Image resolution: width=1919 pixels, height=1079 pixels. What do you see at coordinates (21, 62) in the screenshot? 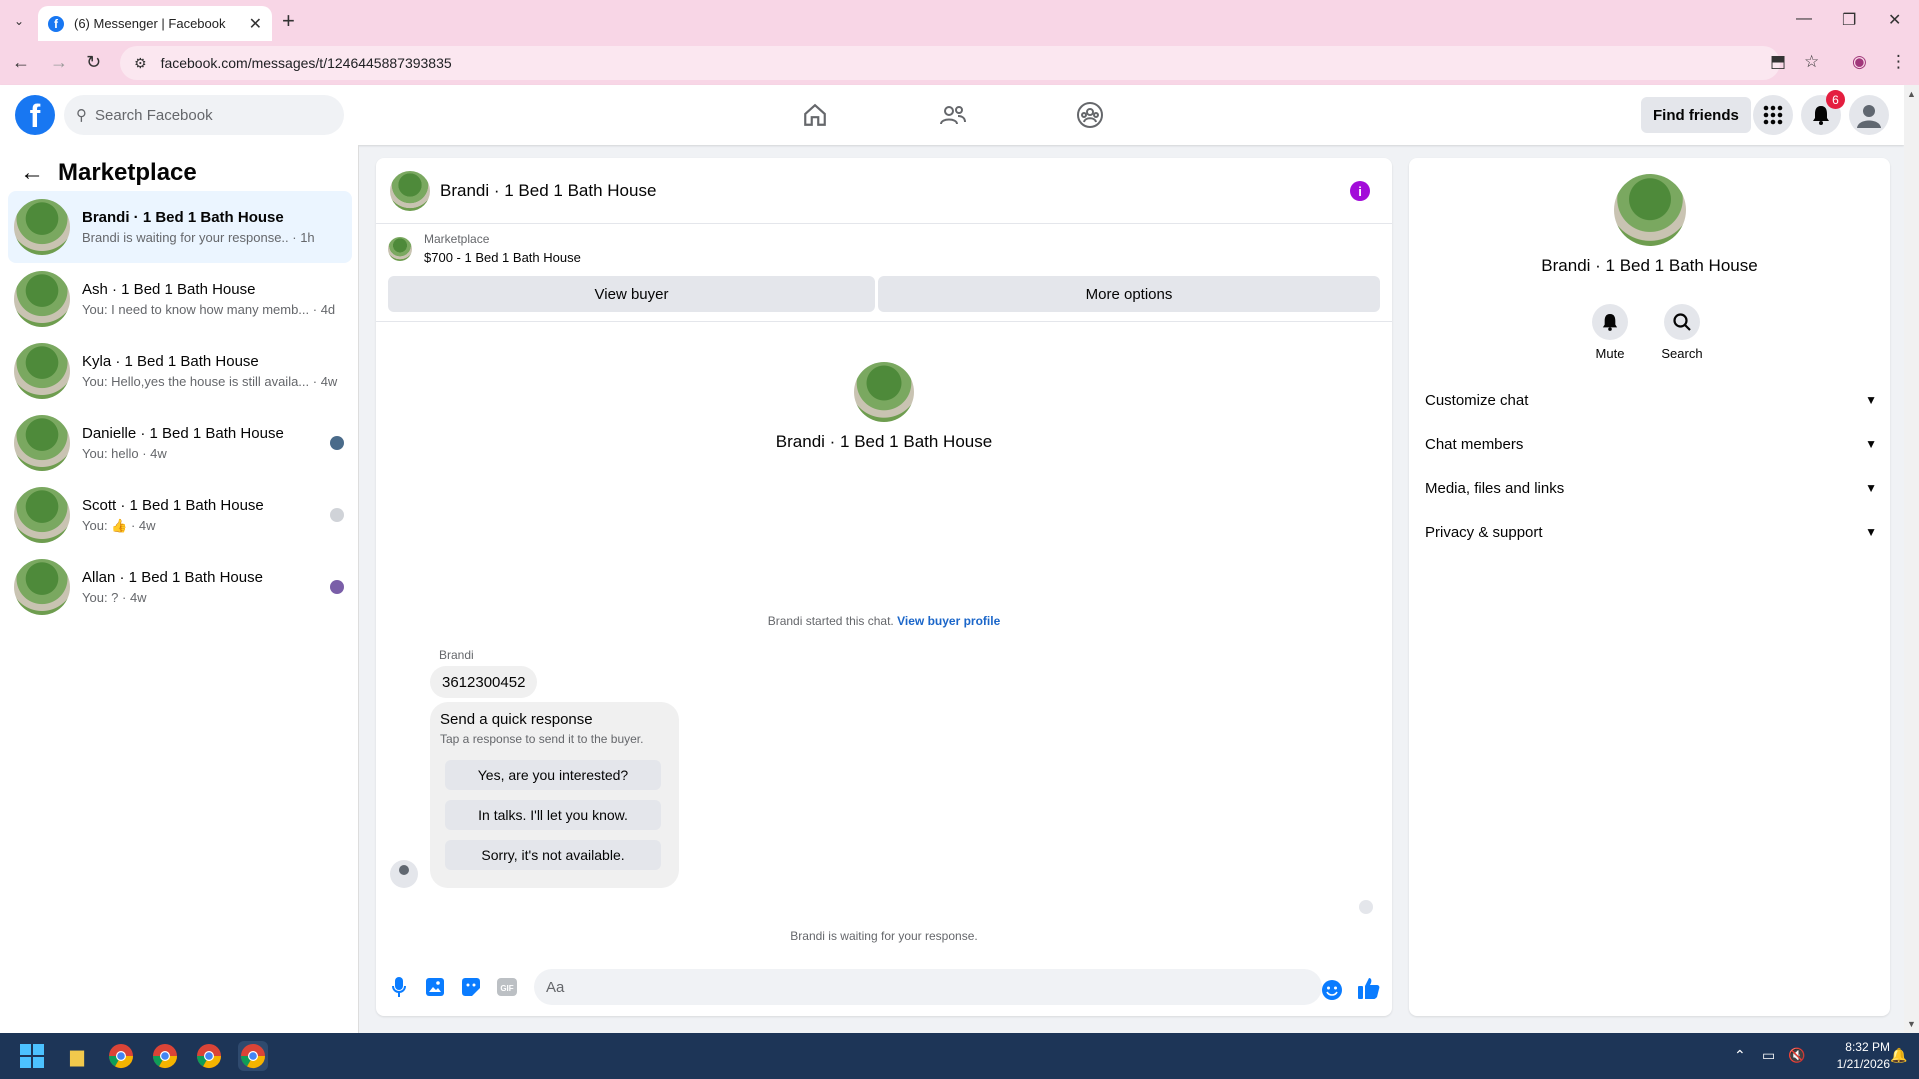
I see `back-icon: ←` at bounding box center [21, 62].